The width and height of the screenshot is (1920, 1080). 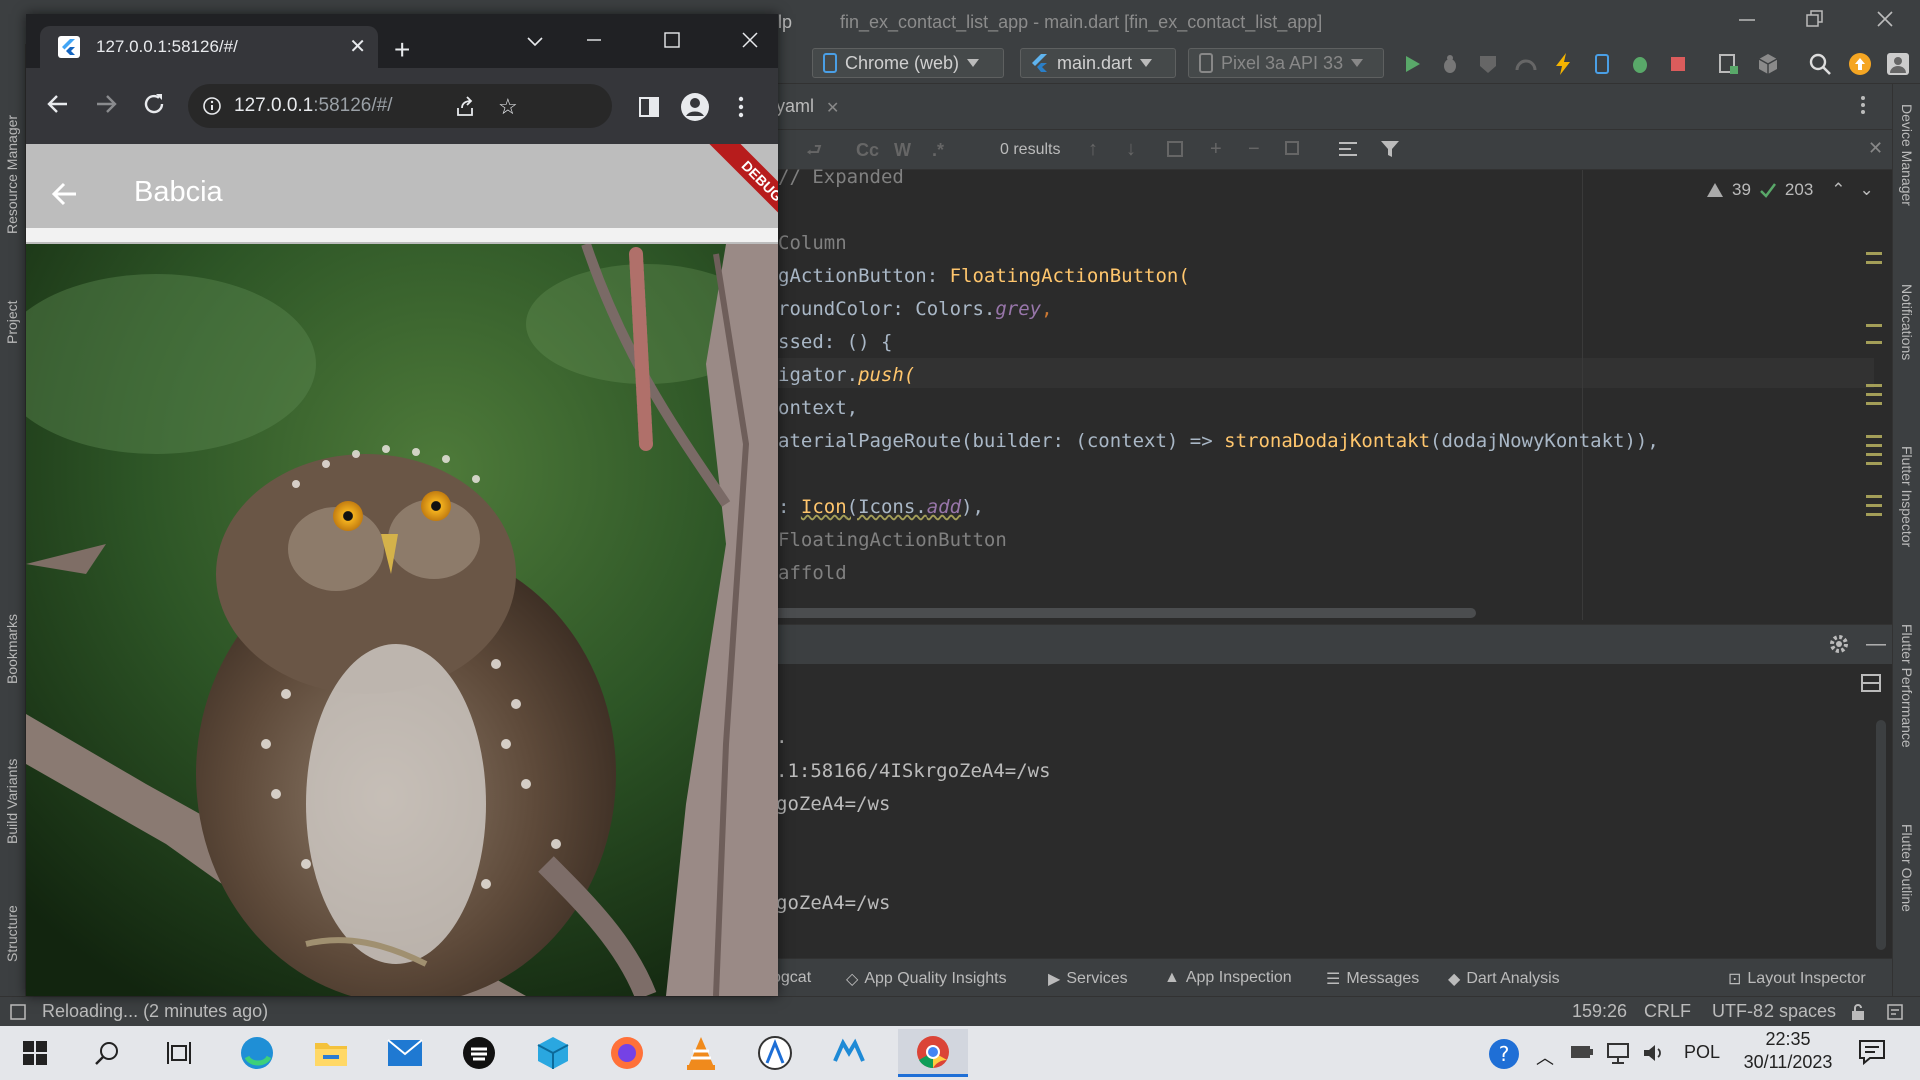 What do you see at coordinates (1348, 149) in the screenshot?
I see `filter-lines-icon` at bounding box center [1348, 149].